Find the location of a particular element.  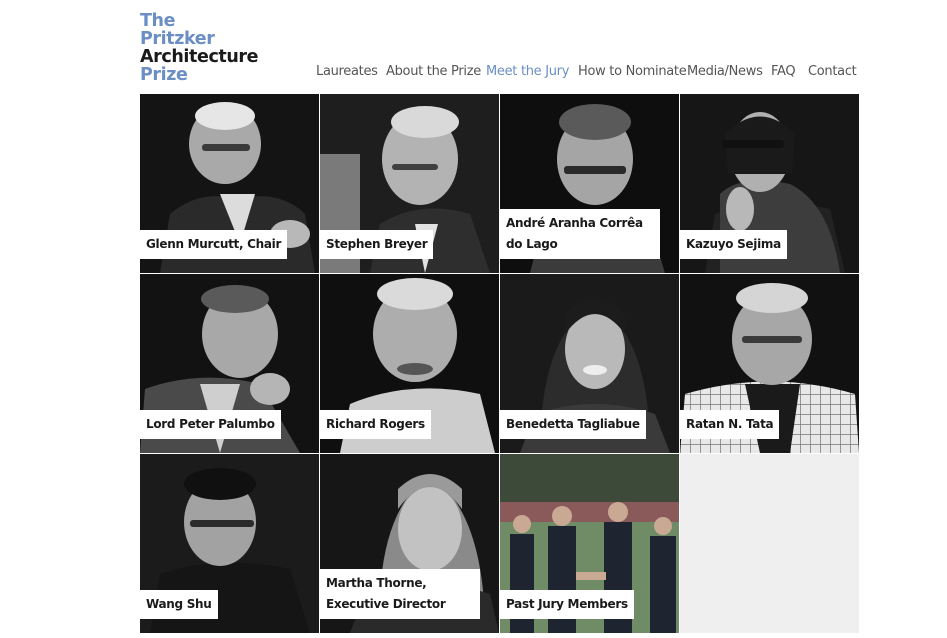

empty-tile is located at coordinates (769, 543).